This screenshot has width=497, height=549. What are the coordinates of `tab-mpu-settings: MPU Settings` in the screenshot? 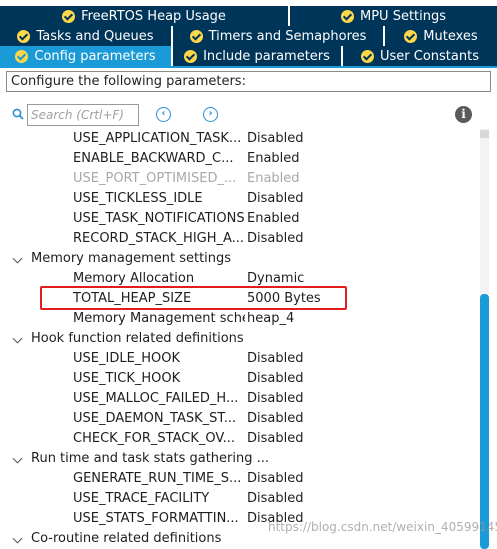 It's located at (393, 16).